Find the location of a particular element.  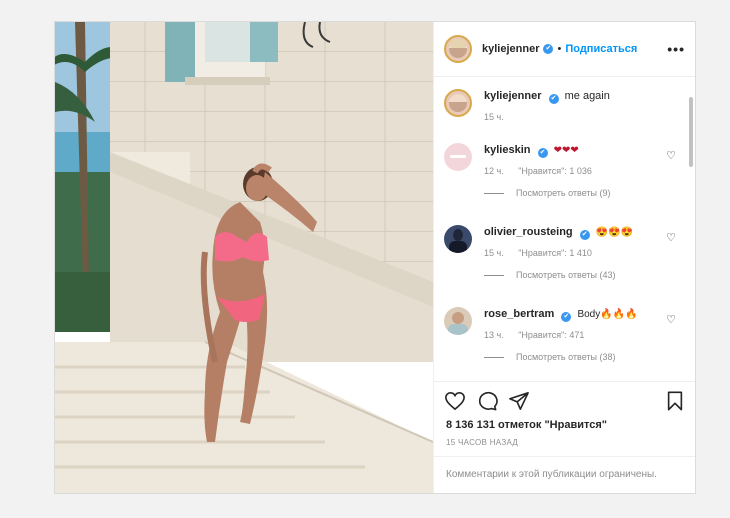

avatar-hair is located at coordinates (458, 43).